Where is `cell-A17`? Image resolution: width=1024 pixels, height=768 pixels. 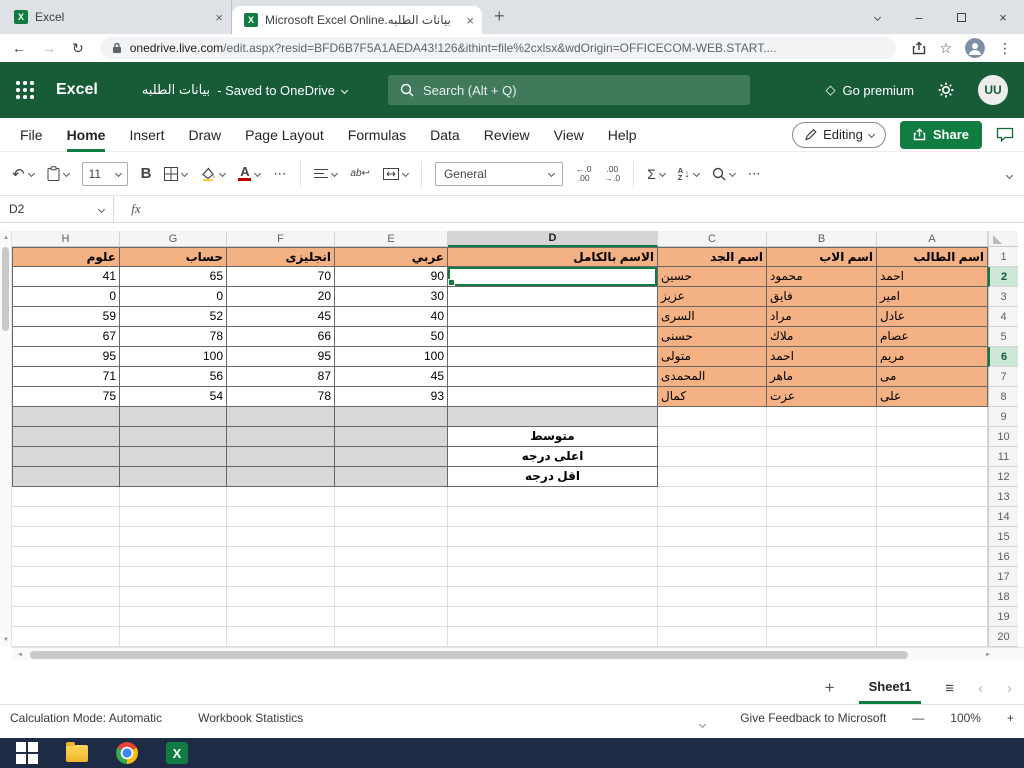
cell-A17 is located at coordinates (932, 577).